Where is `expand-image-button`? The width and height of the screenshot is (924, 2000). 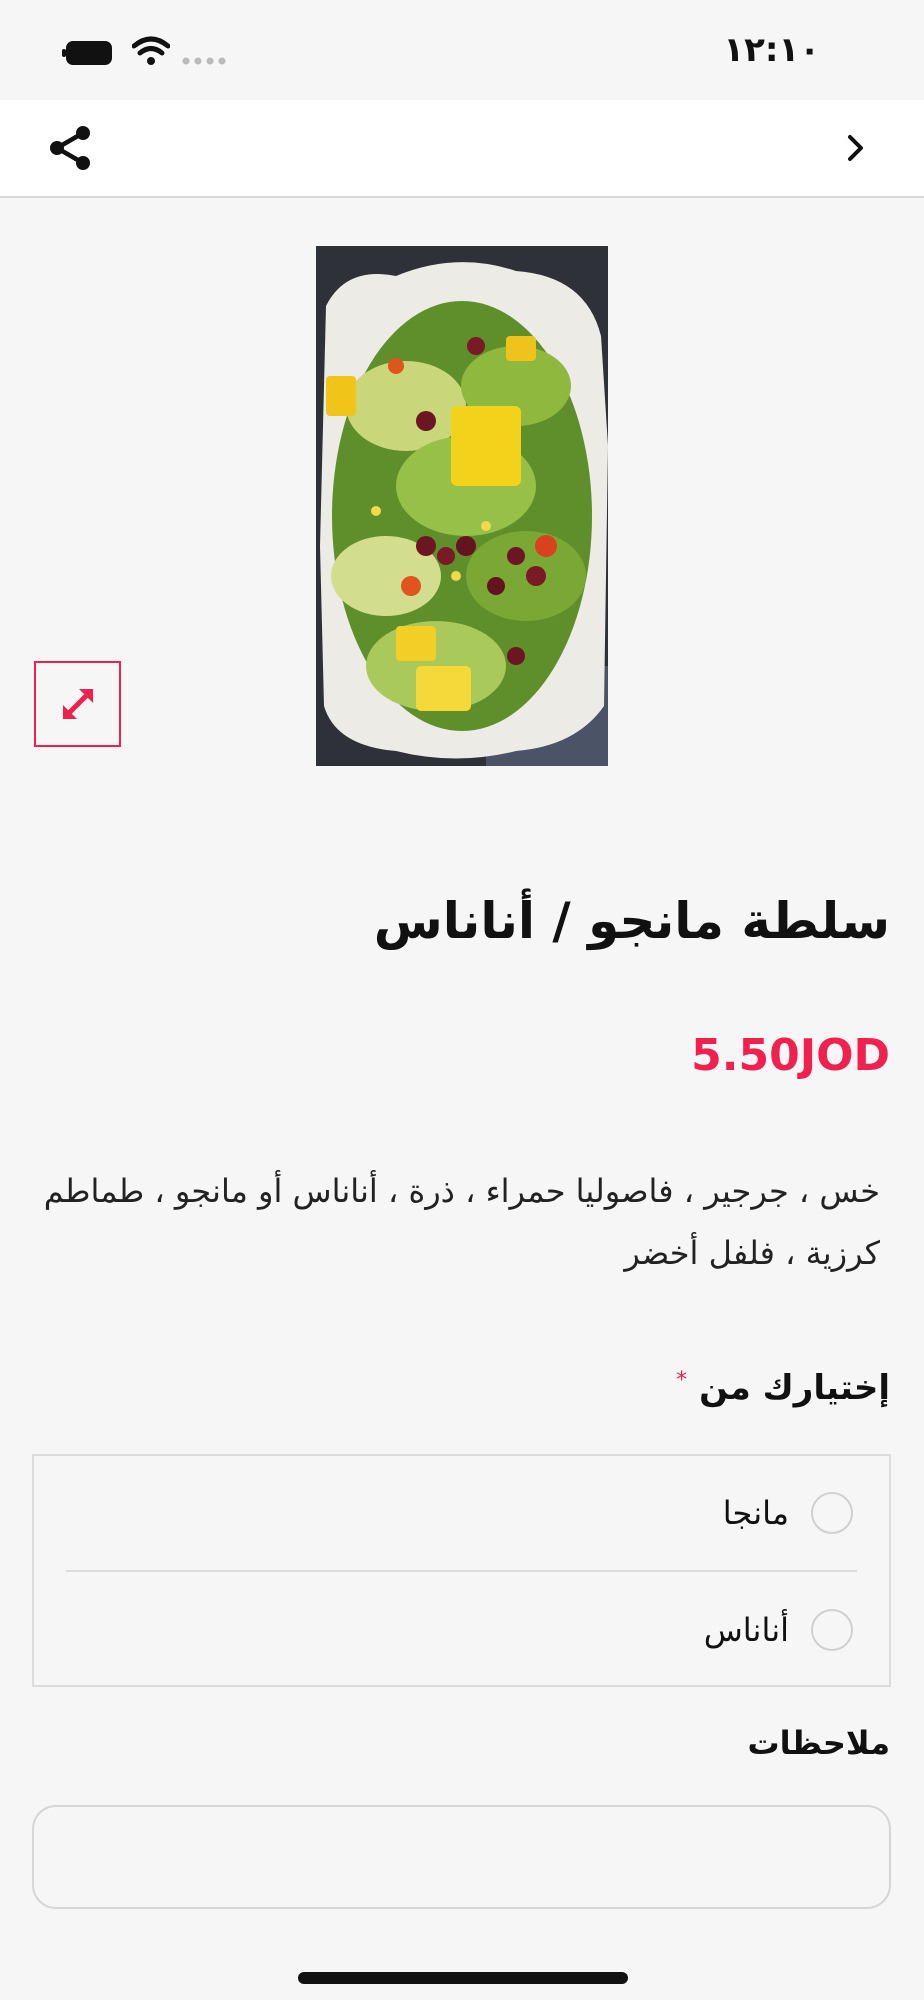 expand-image-button is located at coordinates (77, 704).